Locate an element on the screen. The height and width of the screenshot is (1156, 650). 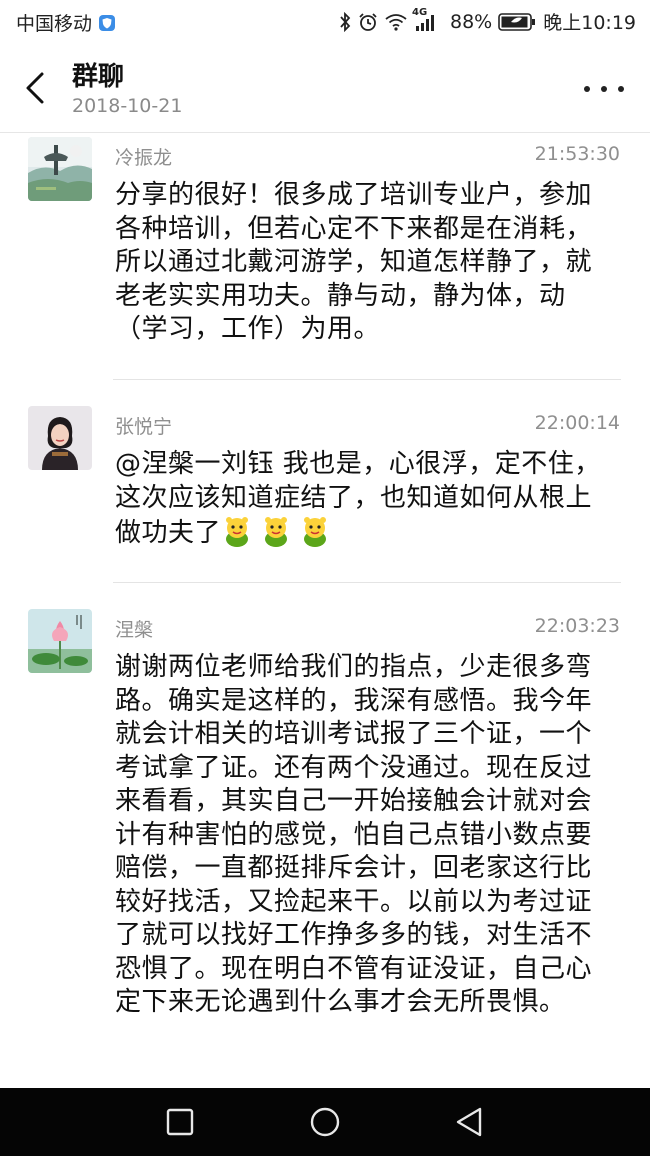
emoji-group is located at coordinates (279, 532).